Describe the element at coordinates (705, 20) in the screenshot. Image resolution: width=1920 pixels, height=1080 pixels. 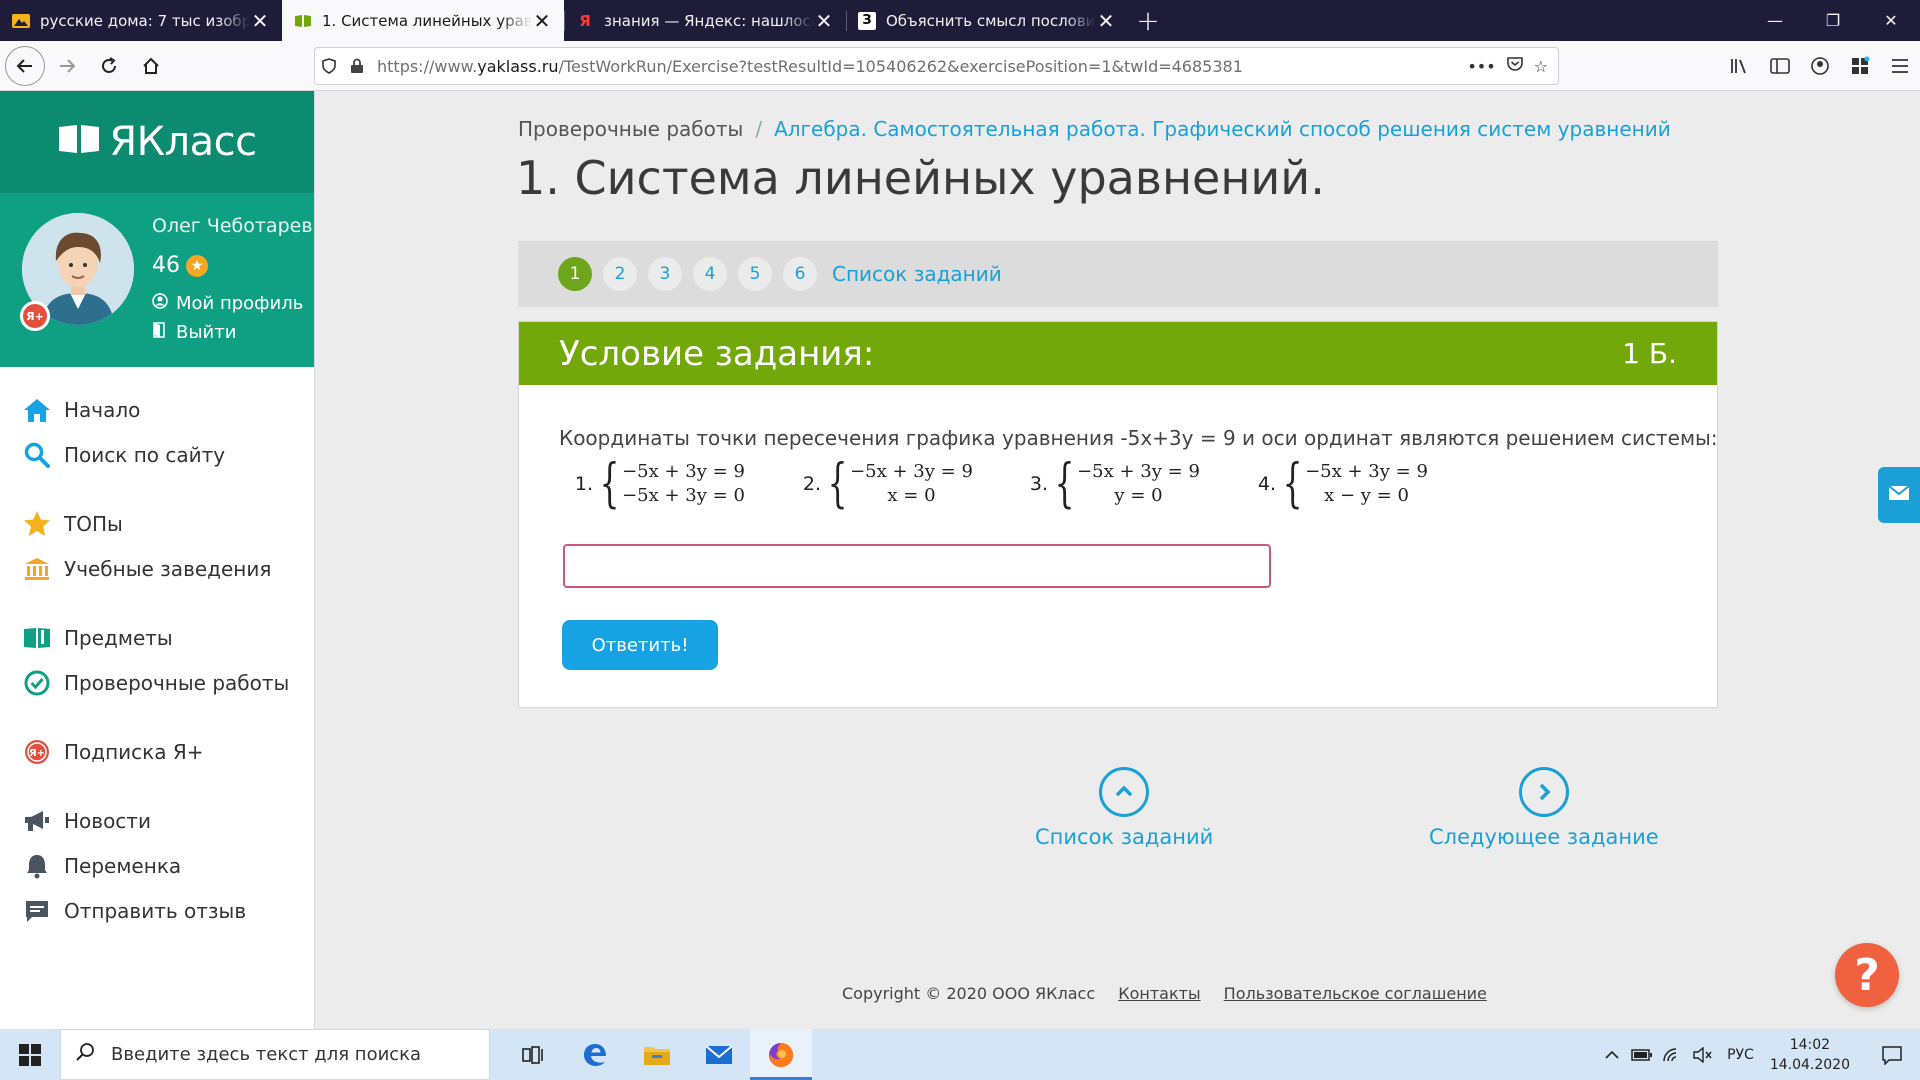
I see `tab-3: Я знания — Яндекс: нашлось 2 ✕` at that location.